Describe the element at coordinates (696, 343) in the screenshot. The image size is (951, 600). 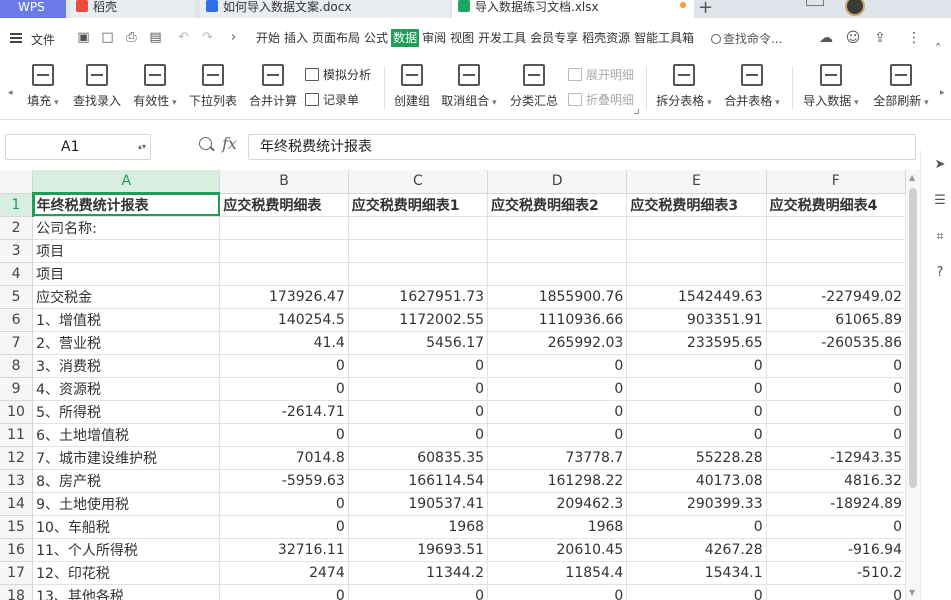
I see `cell-e7: 233595.65` at that location.